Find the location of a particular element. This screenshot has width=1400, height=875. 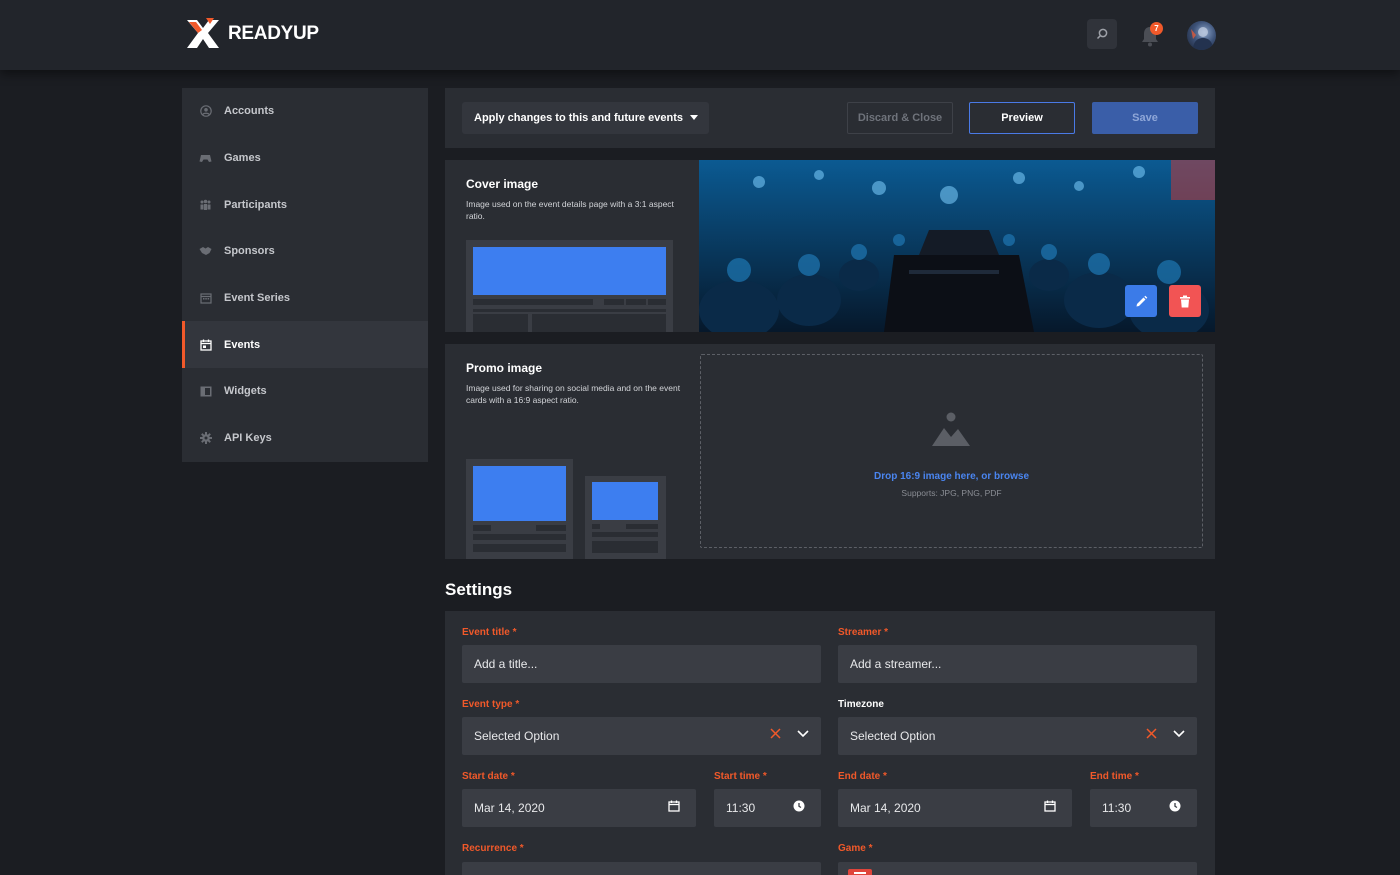

preview-button: Preview is located at coordinates (1022, 118).